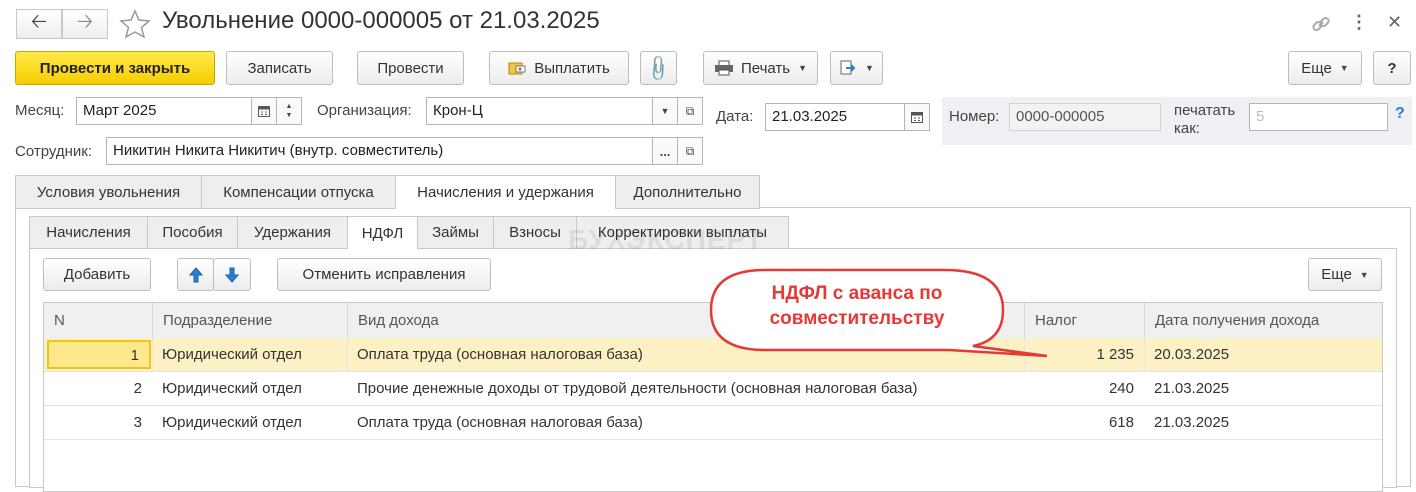  Describe the element at coordinates (1084, 388) in the screenshot. I see `cell-tax: 240` at that location.